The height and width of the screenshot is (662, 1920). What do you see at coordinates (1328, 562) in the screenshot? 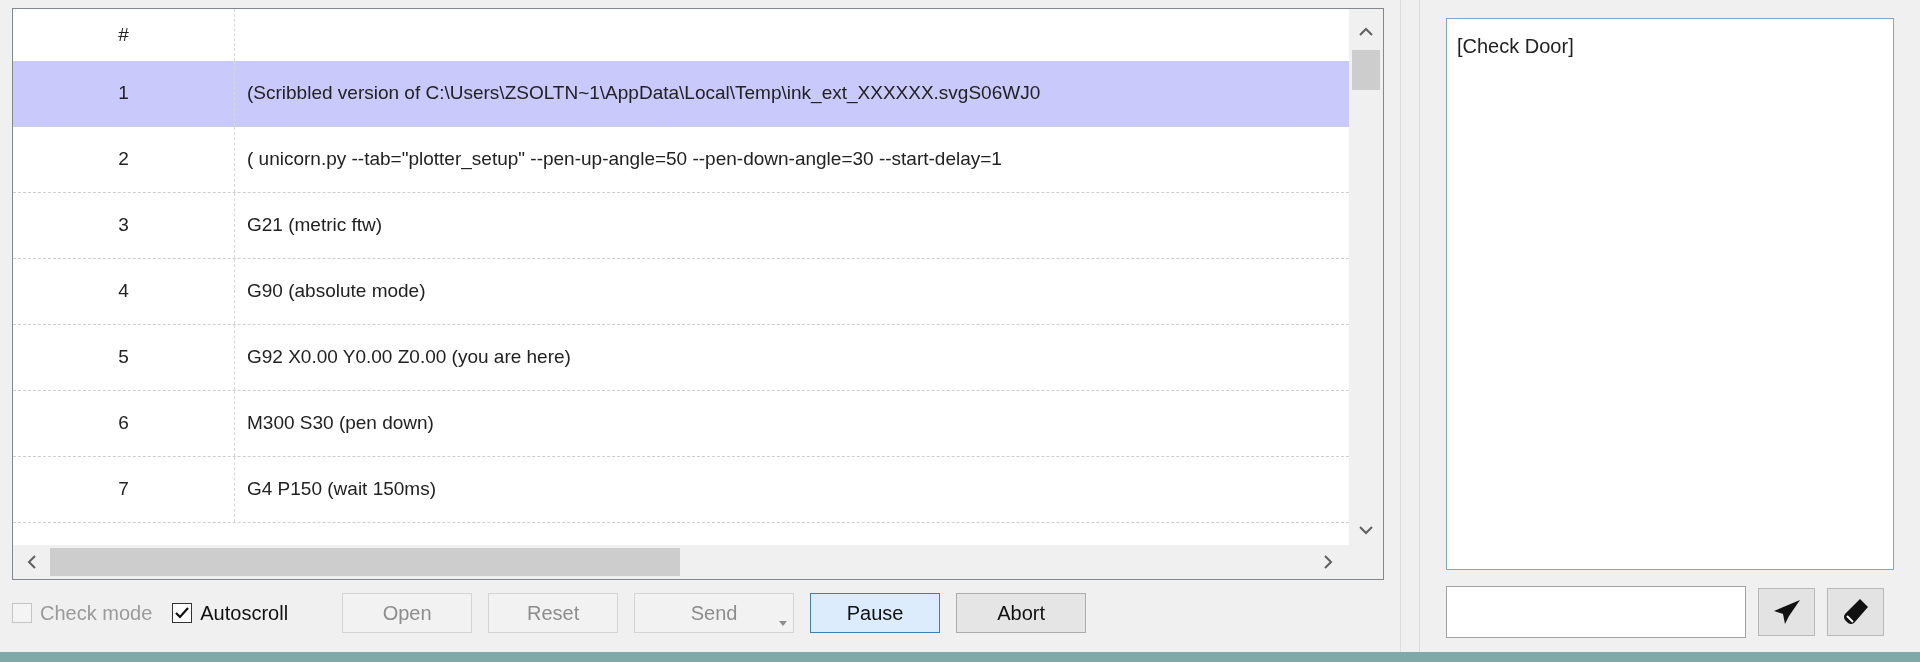
I see `scroll-right-icon` at bounding box center [1328, 562].